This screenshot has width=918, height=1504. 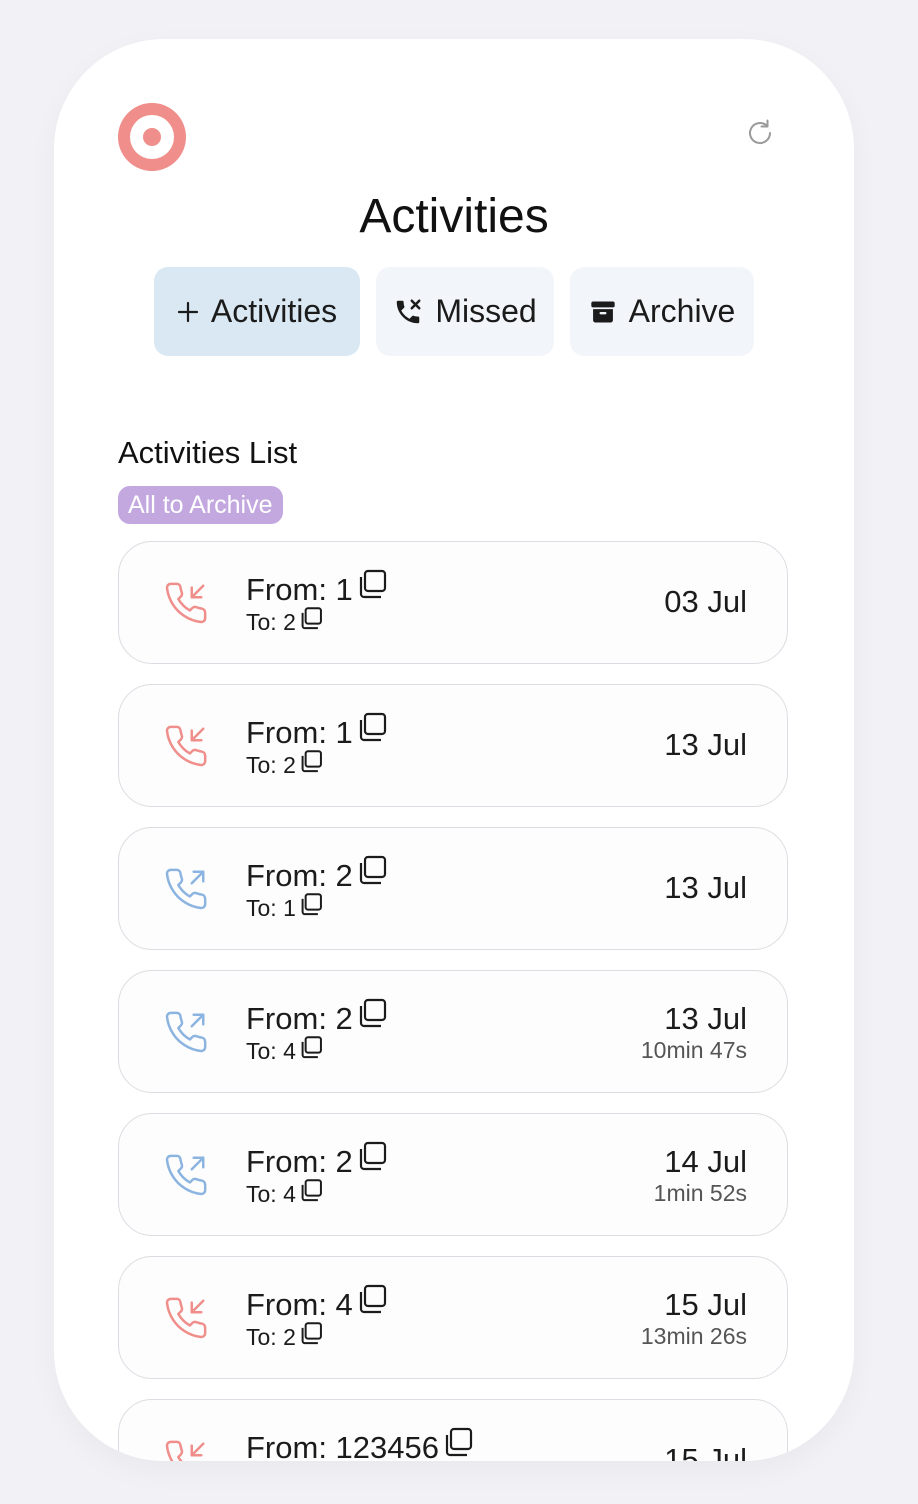 I want to click on plus-icon, so click(x=188, y=312).